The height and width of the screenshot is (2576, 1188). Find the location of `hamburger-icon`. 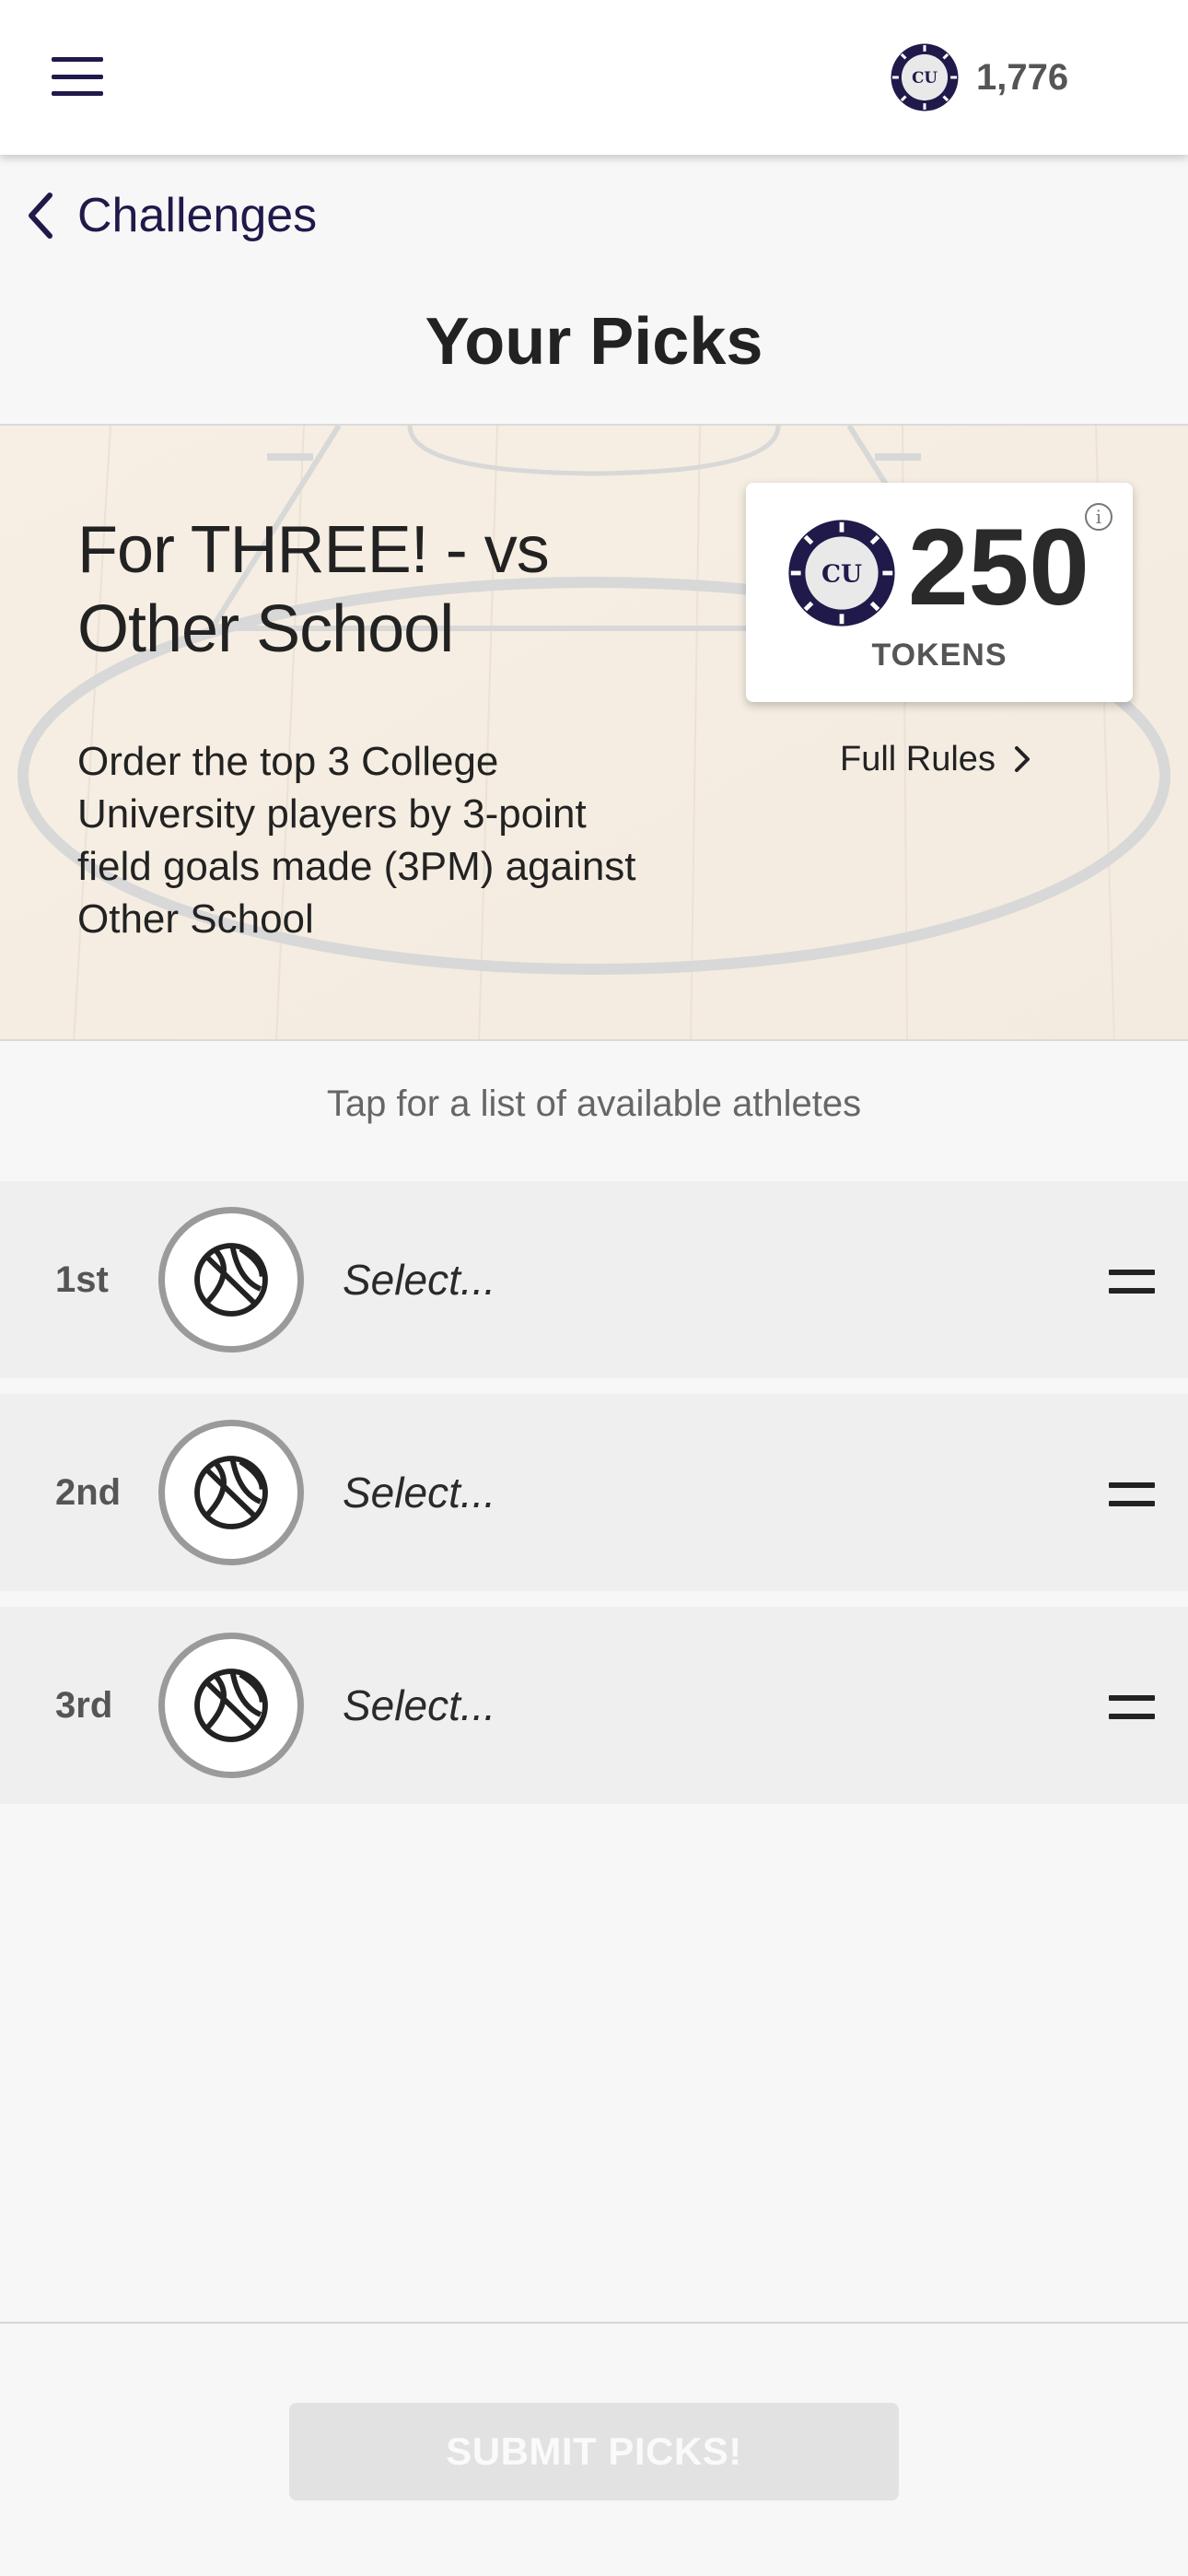

hamburger-icon is located at coordinates (77, 76).